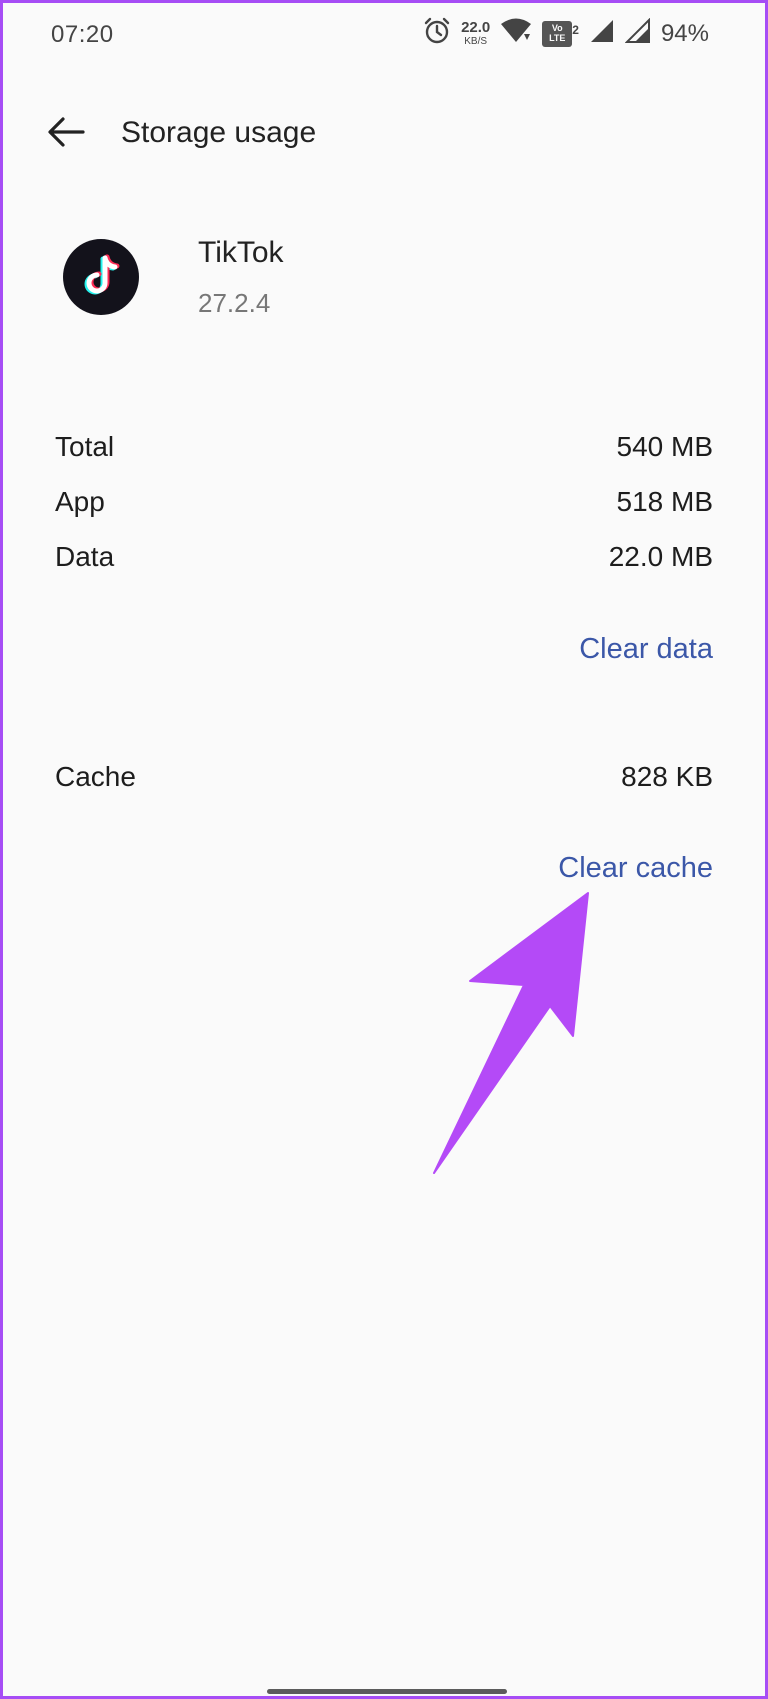 The height and width of the screenshot is (1699, 768). I want to click on storage-row-app: App 518 MB, so click(384, 502).